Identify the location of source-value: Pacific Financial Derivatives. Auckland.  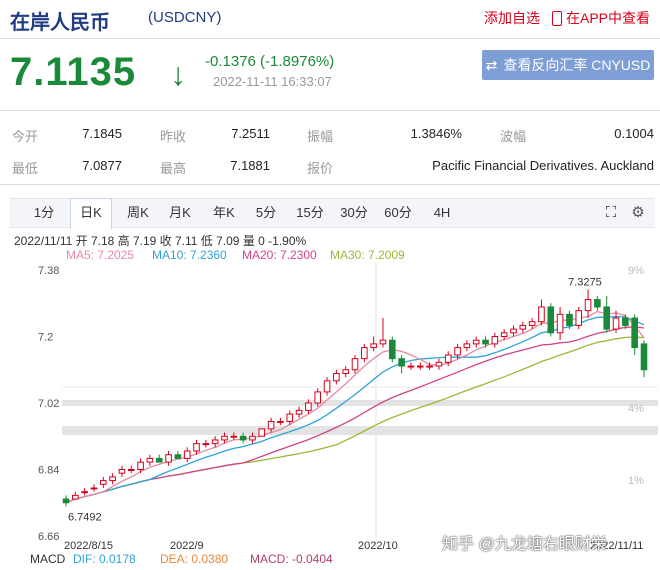
(543, 165).